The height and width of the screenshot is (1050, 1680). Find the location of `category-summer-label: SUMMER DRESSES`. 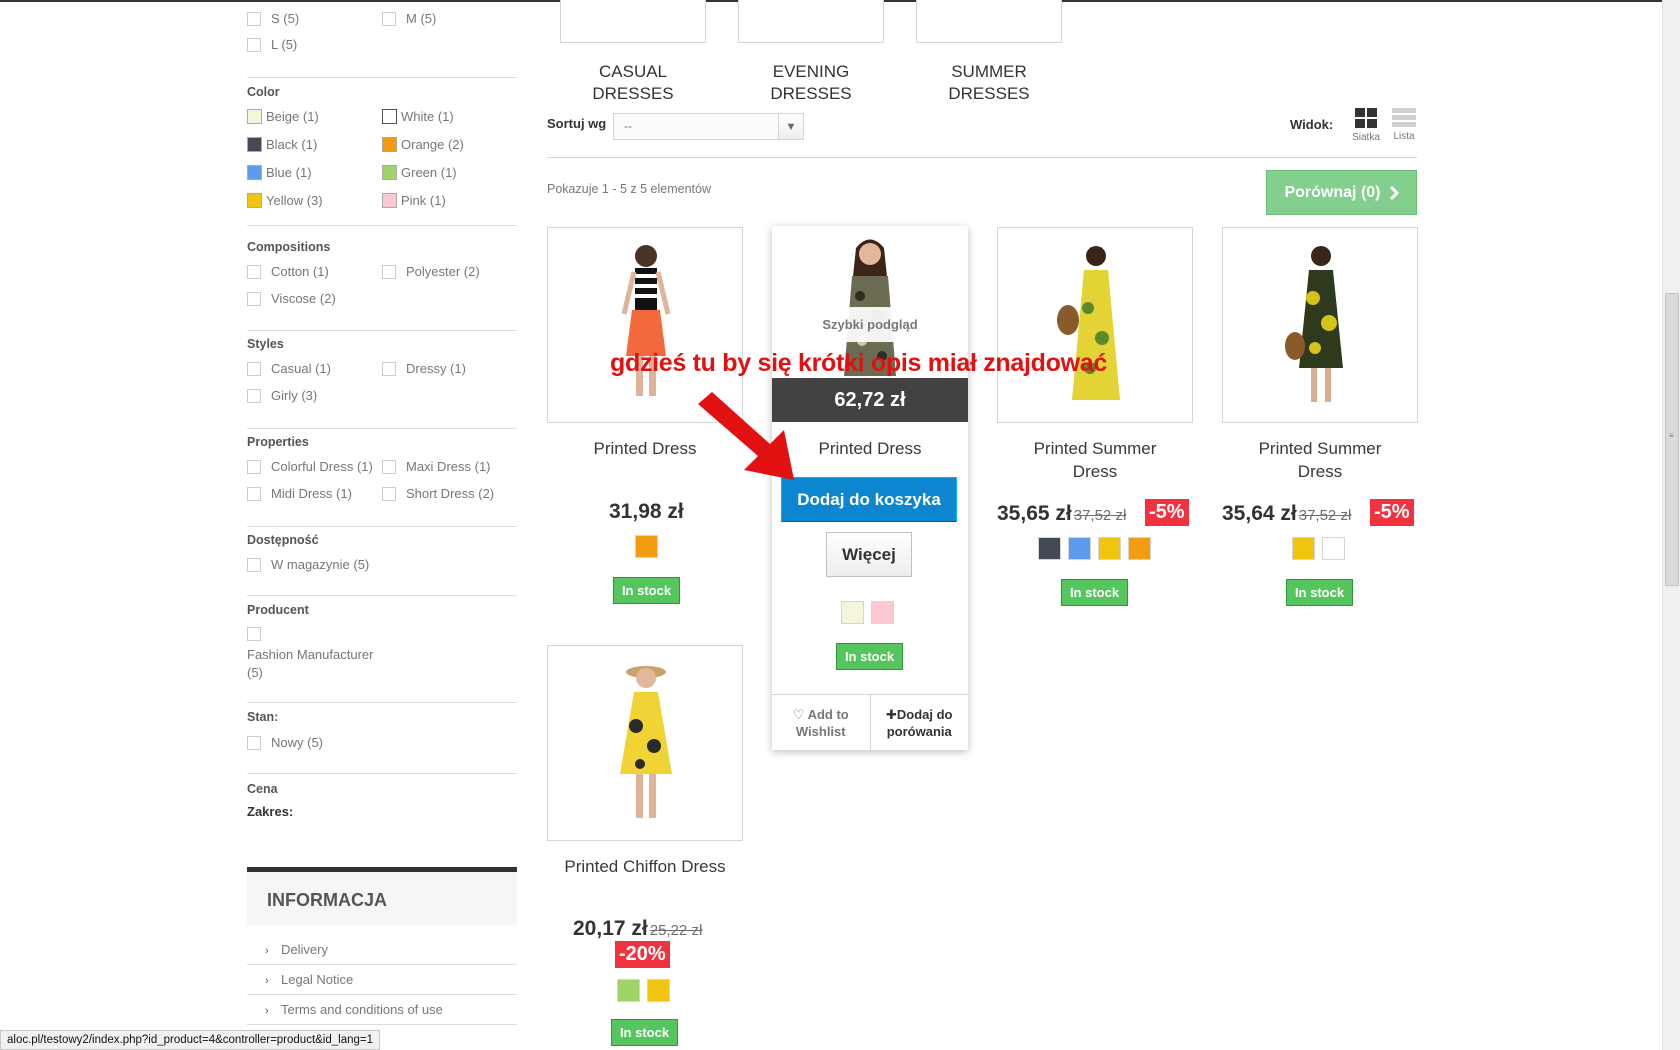

category-summer-label: SUMMER DRESSES is located at coordinates (989, 83).